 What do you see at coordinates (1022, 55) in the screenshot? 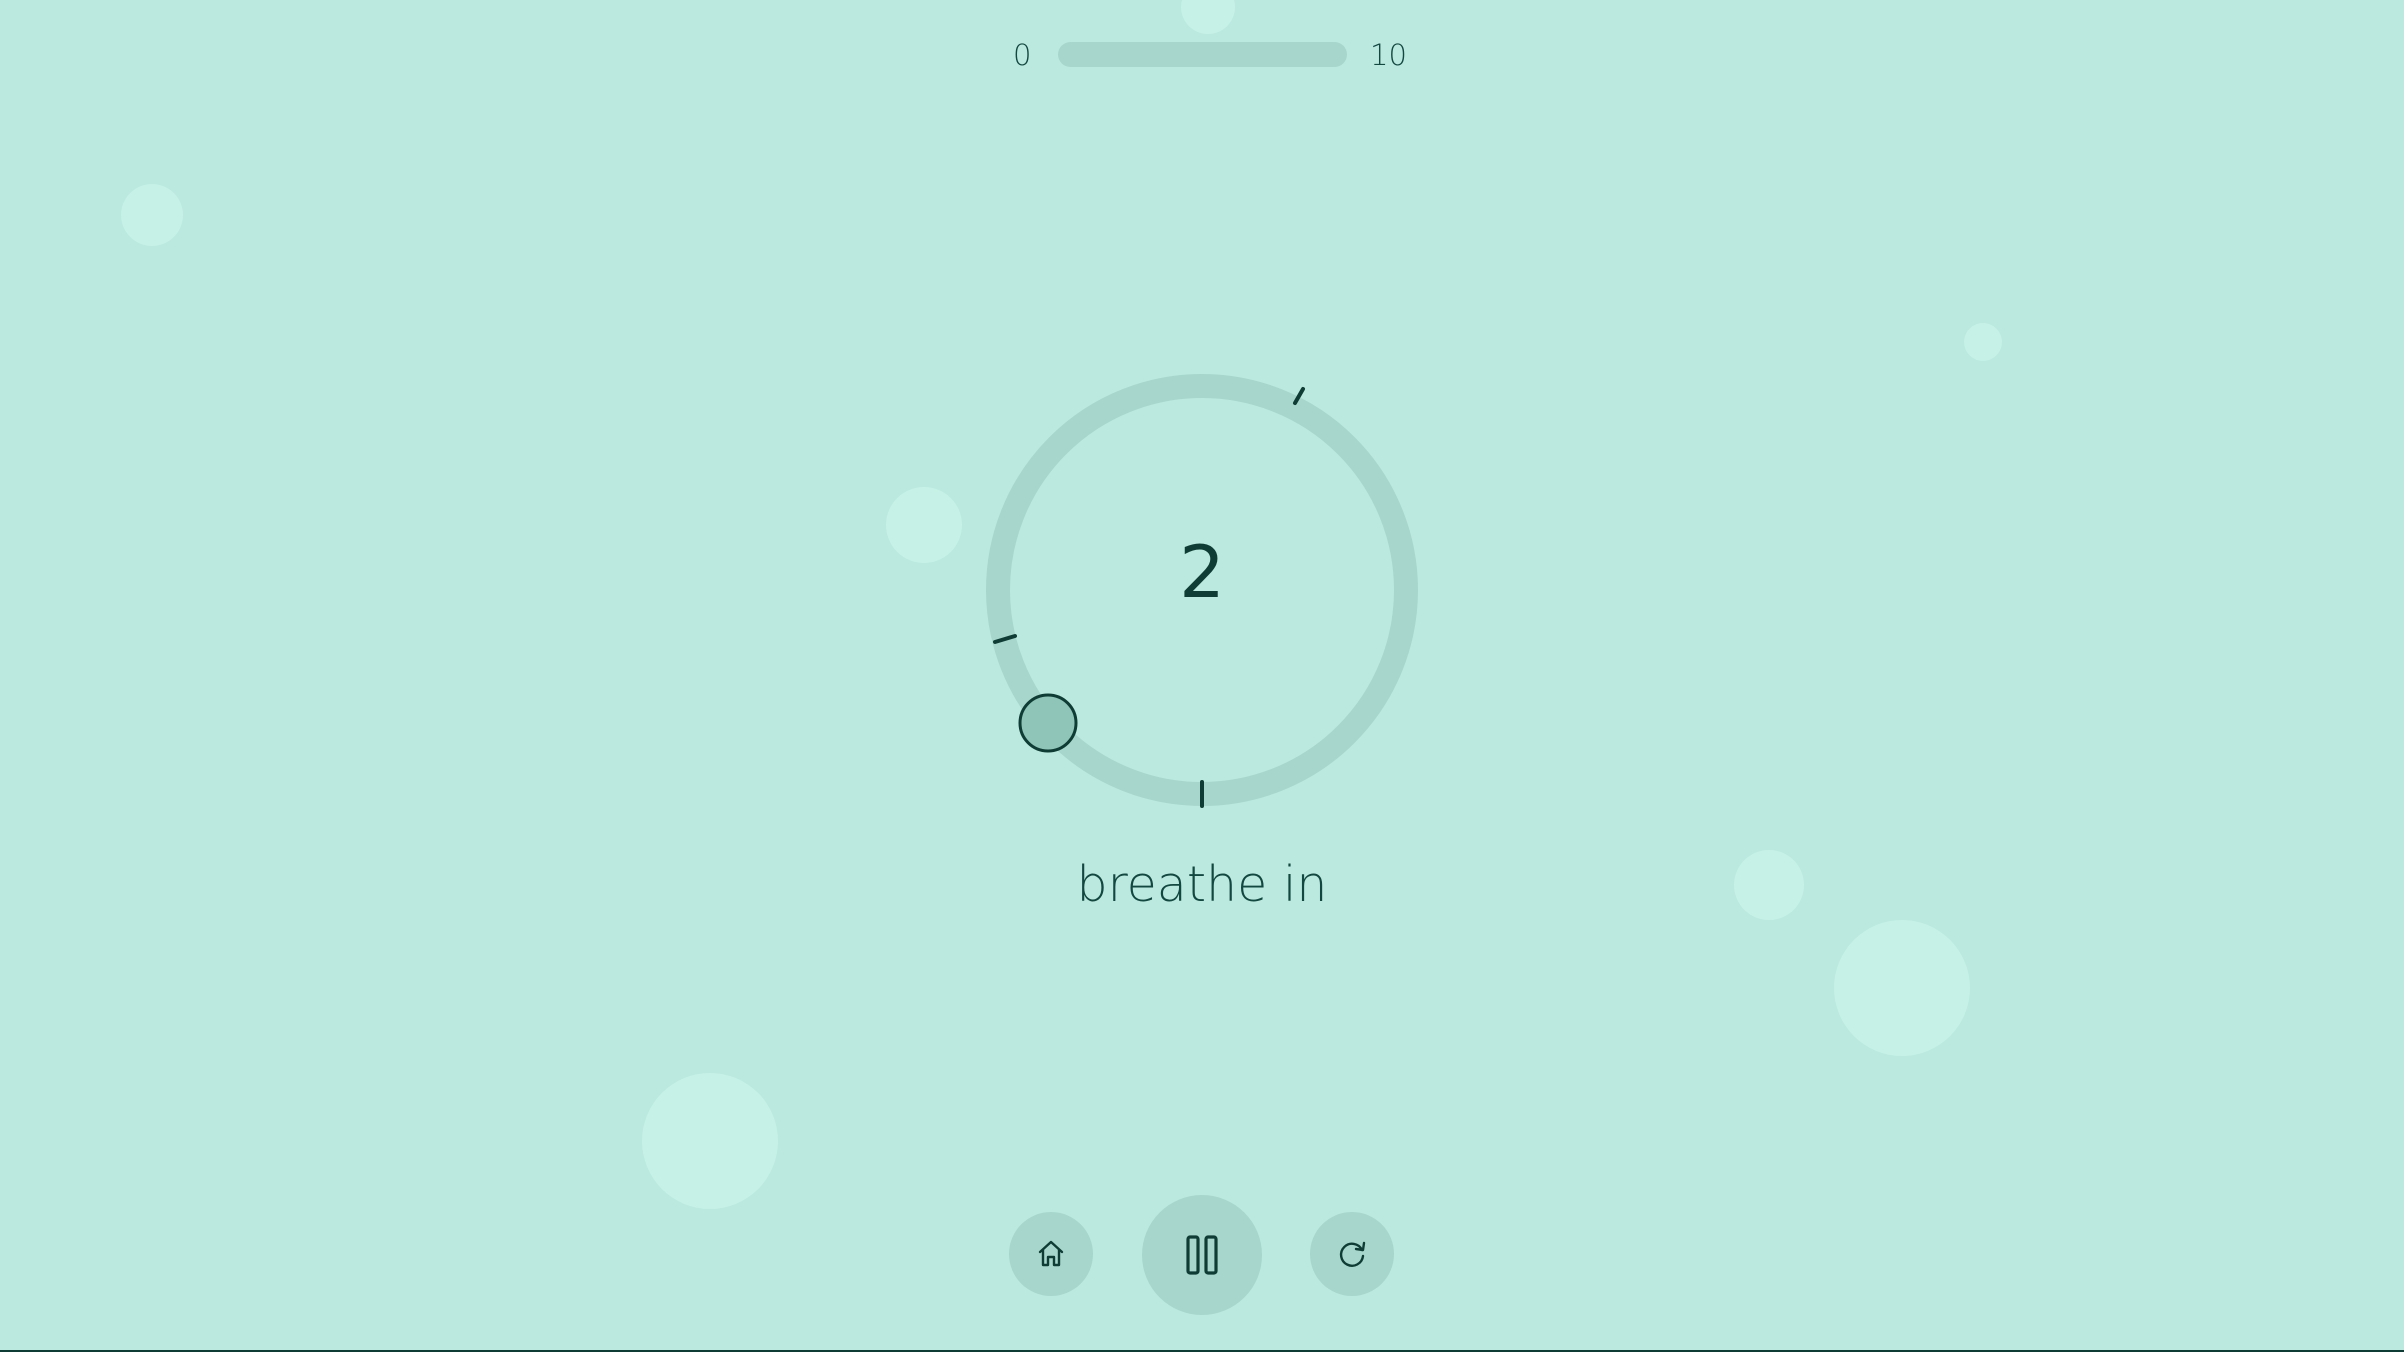
I see `progress-min-label: 0` at bounding box center [1022, 55].